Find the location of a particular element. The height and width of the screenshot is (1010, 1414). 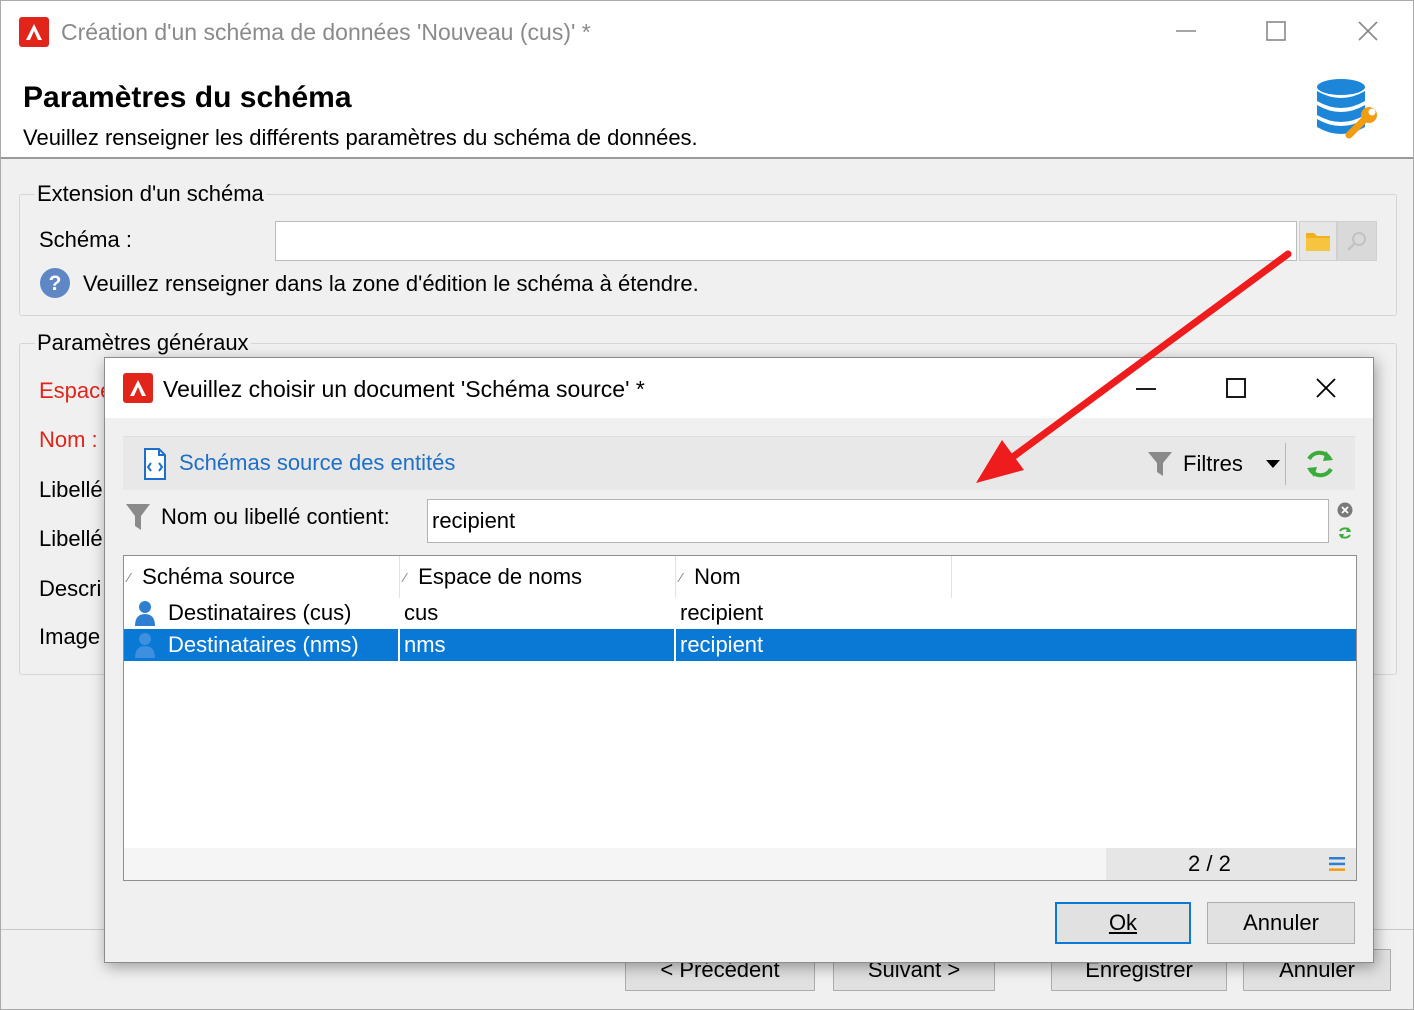

cell-source-label: Destinataires (nms) is located at coordinates (263, 644).